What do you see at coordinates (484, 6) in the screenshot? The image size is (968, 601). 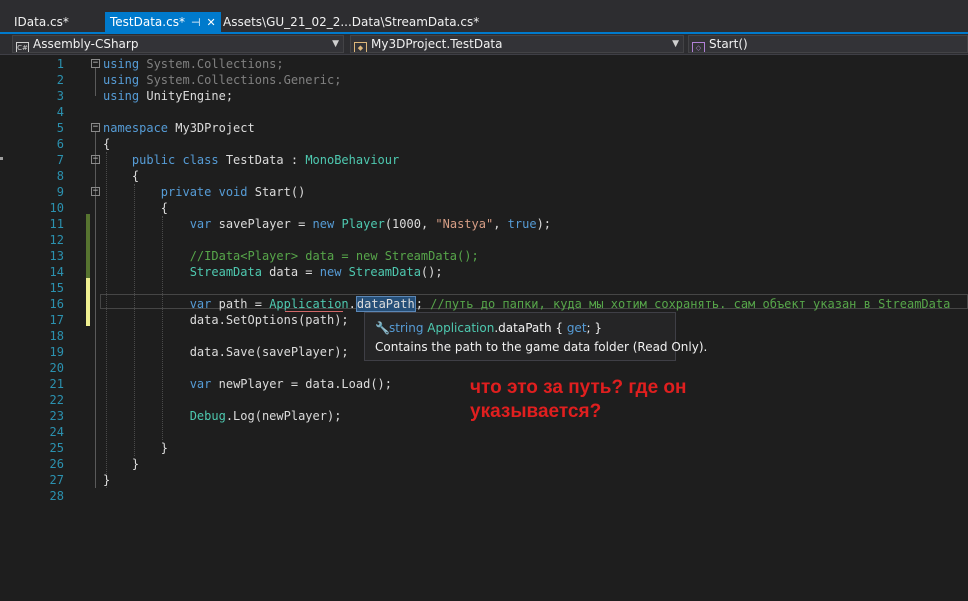 I see `title-strip` at bounding box center [484, 6].